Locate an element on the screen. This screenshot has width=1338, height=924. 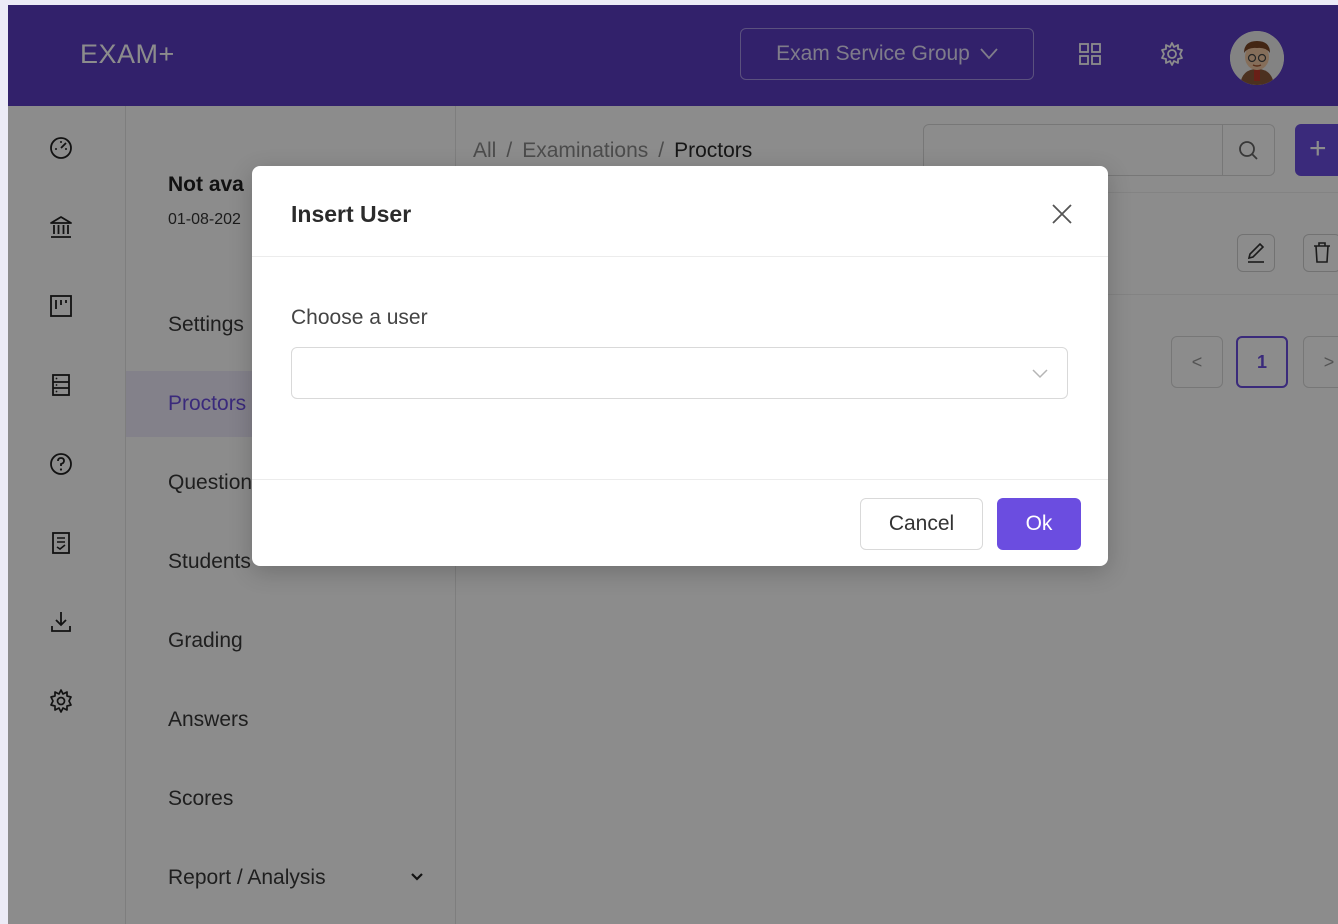
ok-button: Ok is located at coordinates (1039, 524).